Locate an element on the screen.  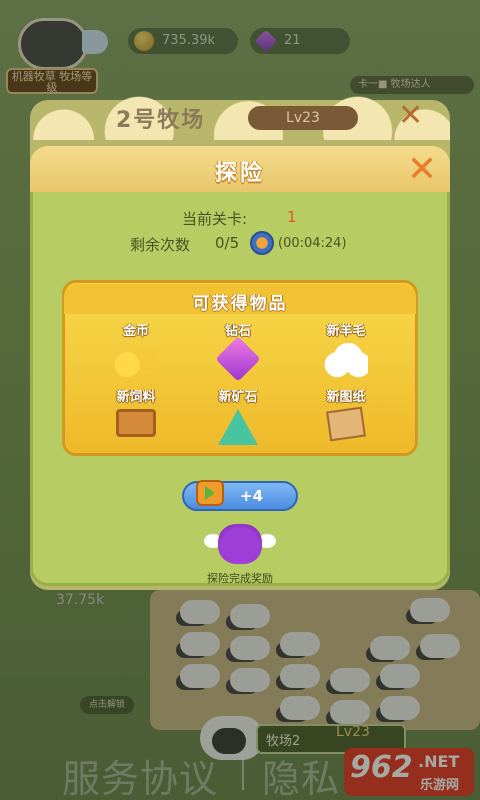
reward-item: 新羊毛 is located at coordinates (346, 349).